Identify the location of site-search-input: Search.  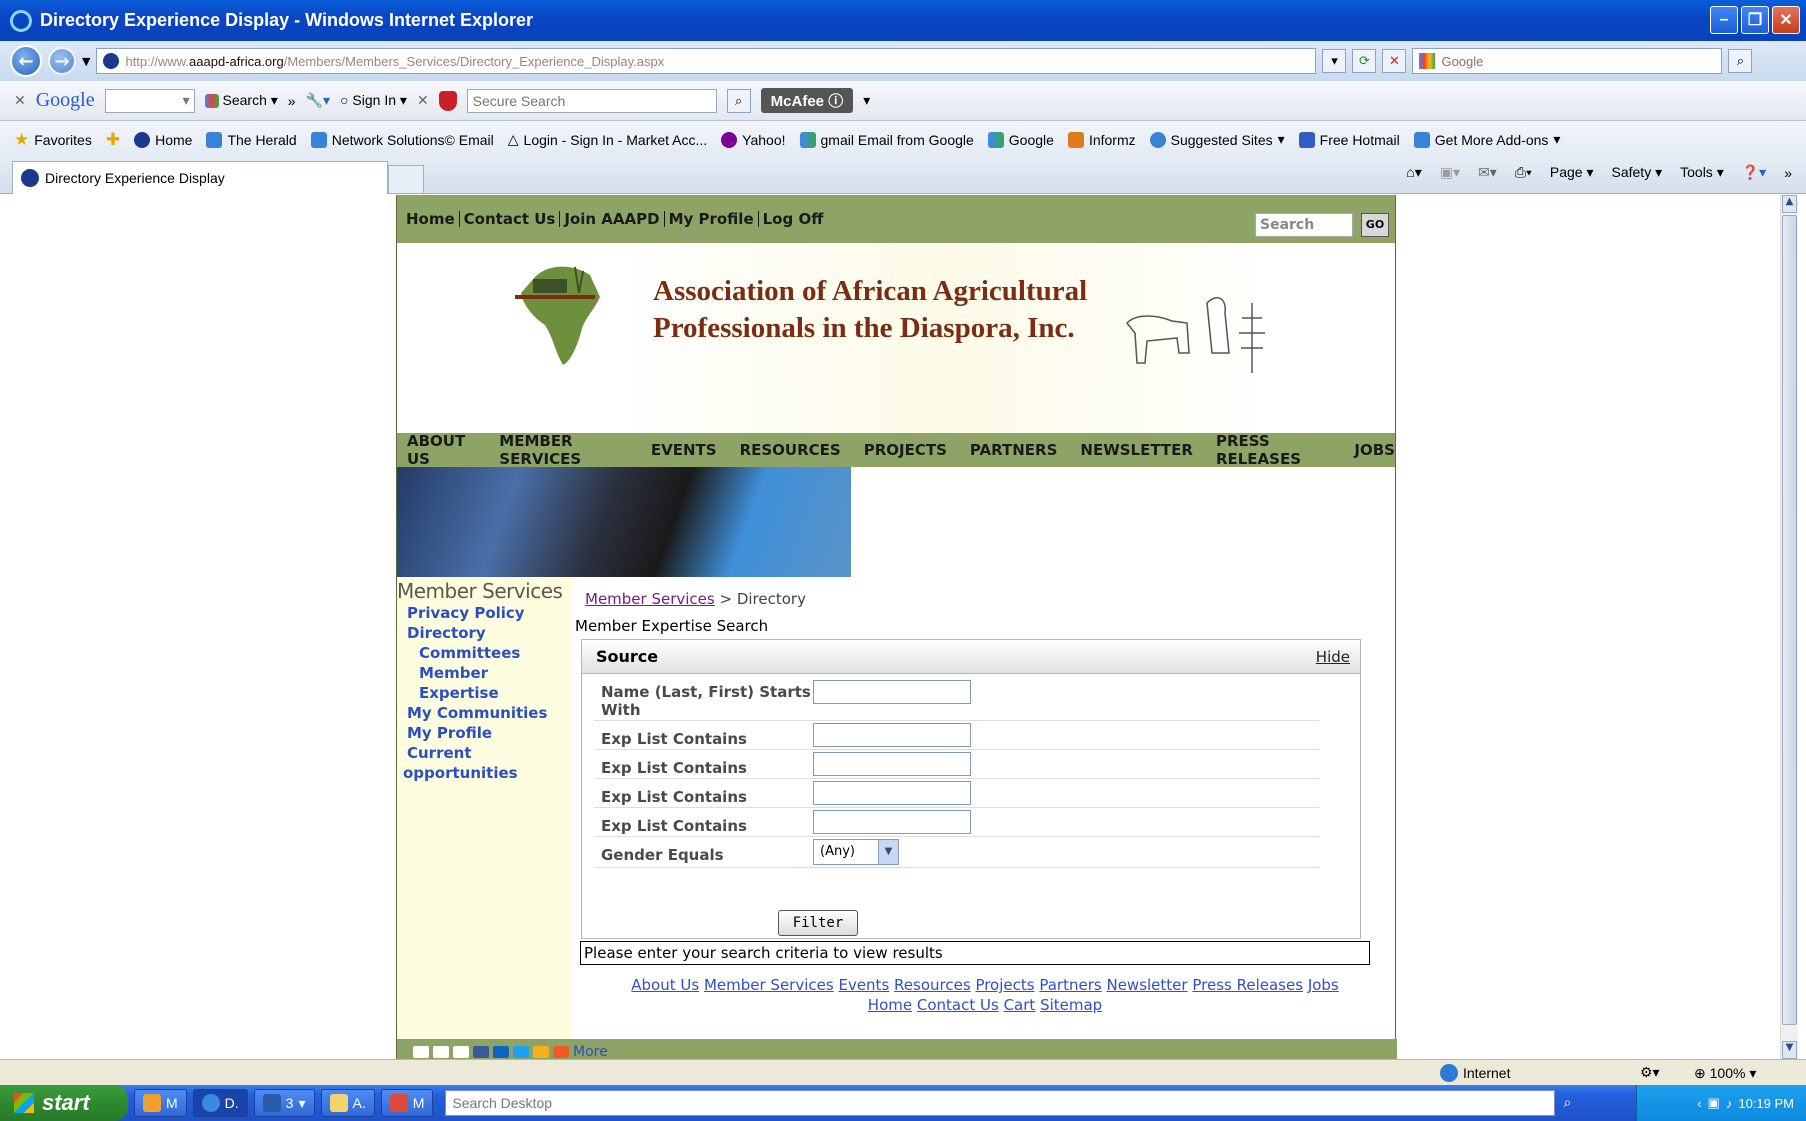
(1304, 225).